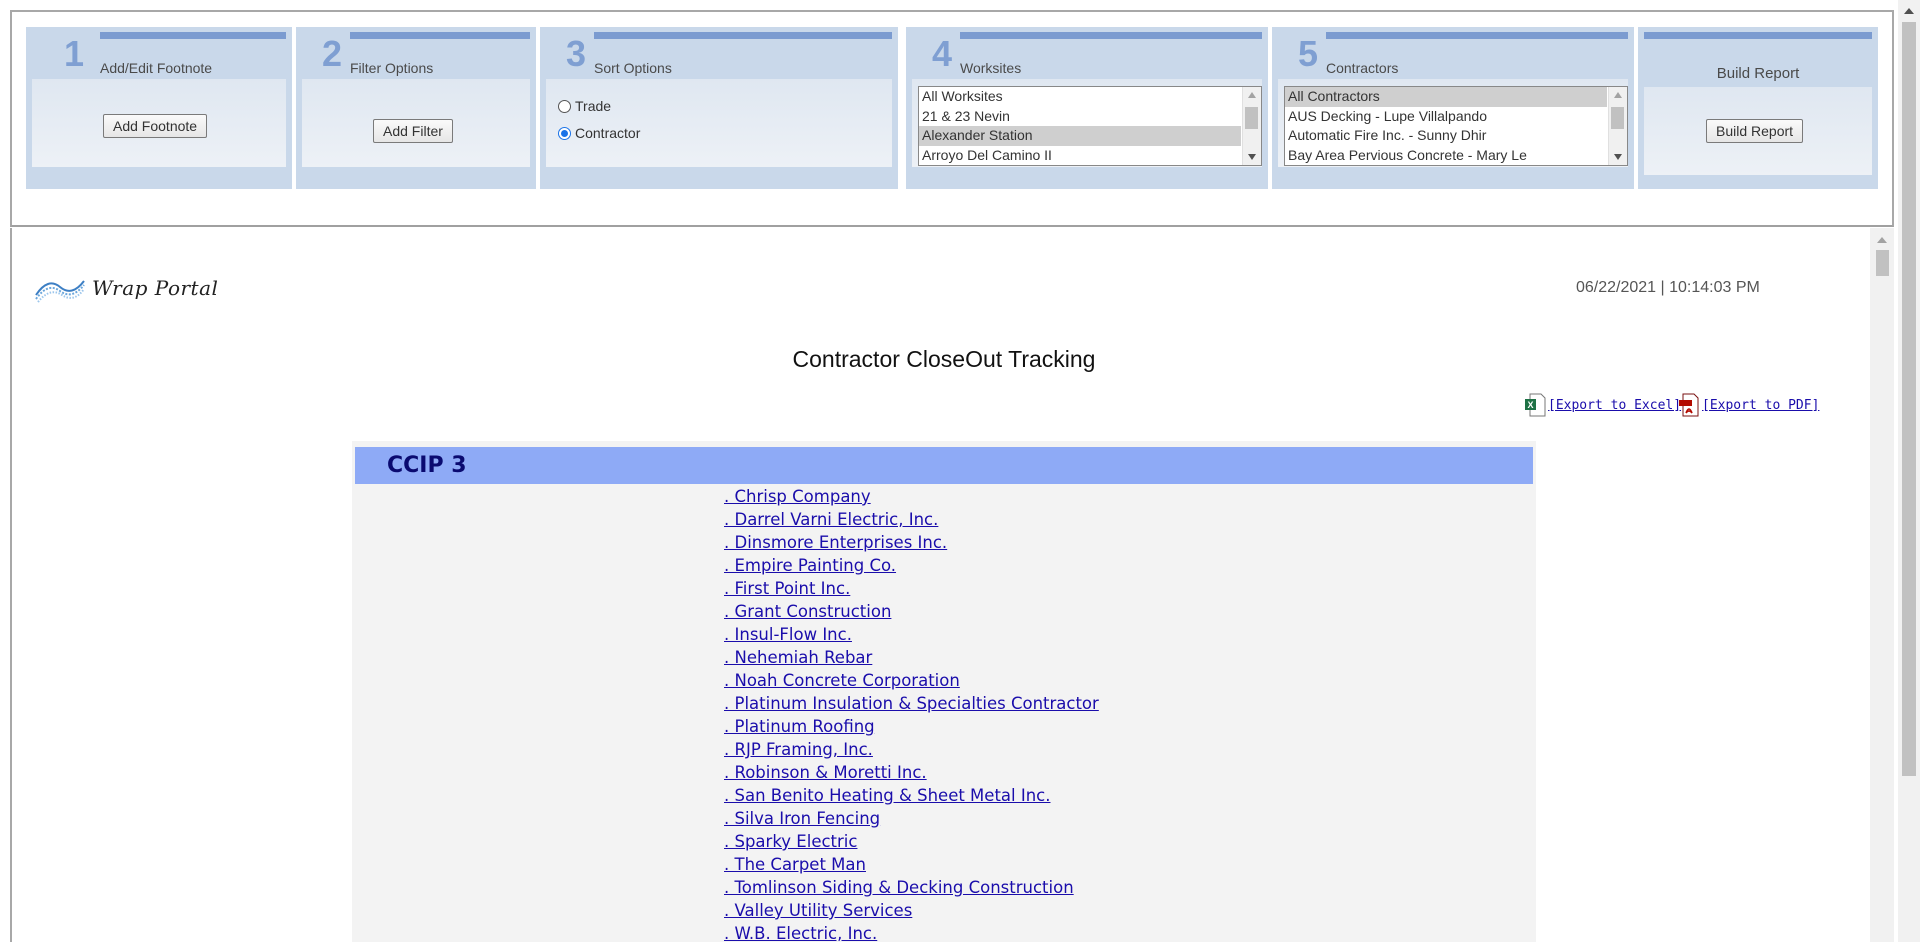  Describe the element at coordinates (1530, 405) in the screenshot. I see `svg-text: X` at that location.